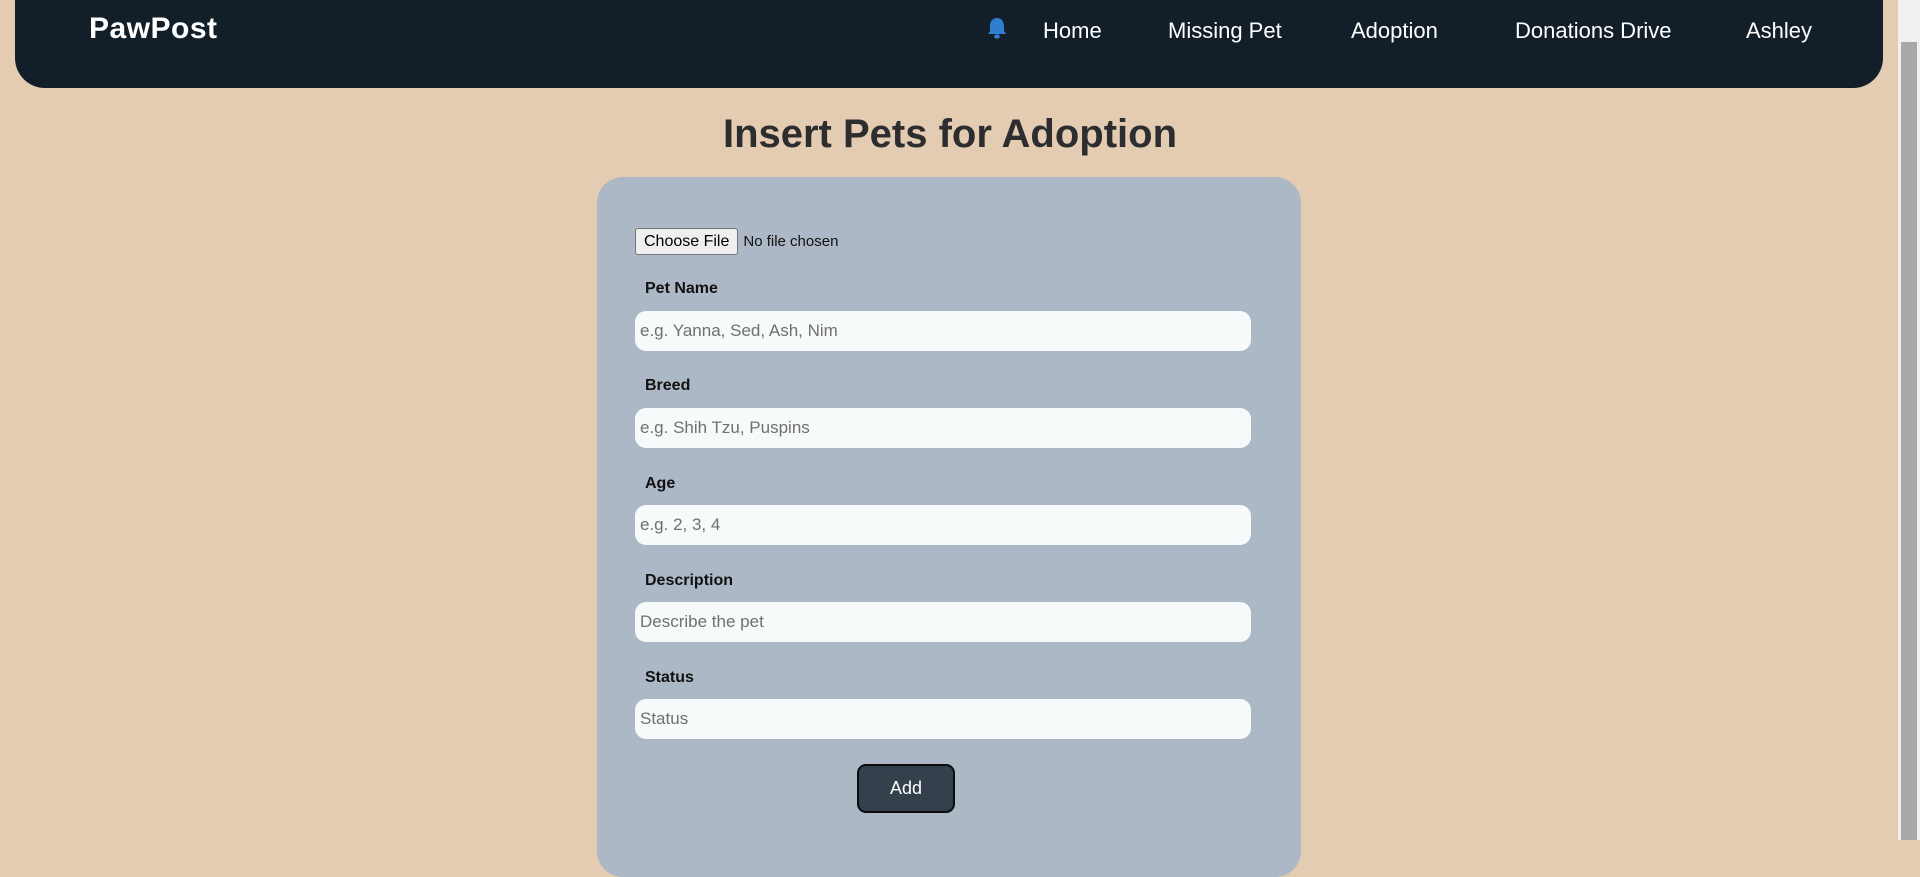  Describe the element at coordinates (906, 788) in the screenshot. I see `add-button: Add` at that location.